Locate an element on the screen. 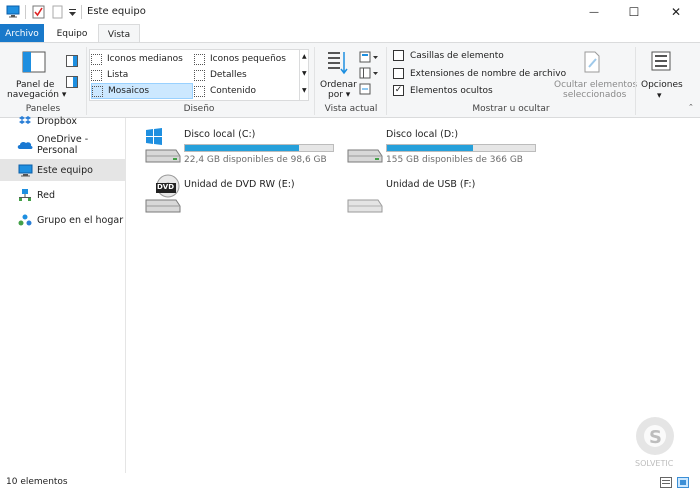  scroll-down-icon: ▼ is located at coordinates (304, 73).